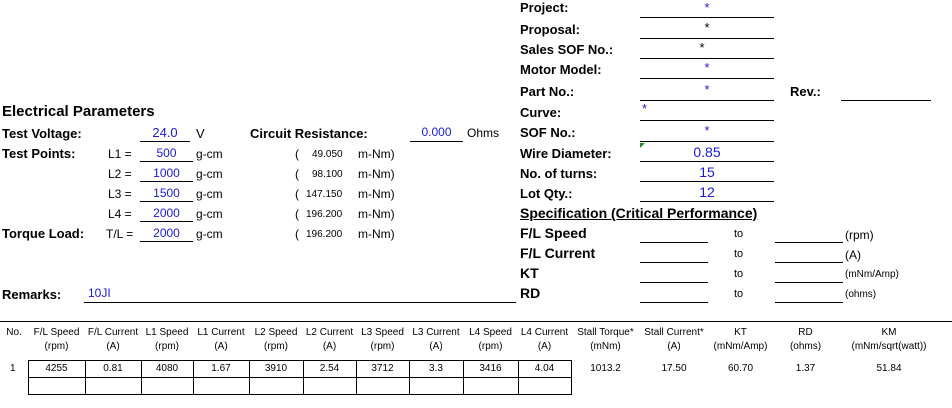  What do you see at coordinates (99, 293) in the screenshot?
I see `remarks-value: 10JI` at bounding box center [99, 293].